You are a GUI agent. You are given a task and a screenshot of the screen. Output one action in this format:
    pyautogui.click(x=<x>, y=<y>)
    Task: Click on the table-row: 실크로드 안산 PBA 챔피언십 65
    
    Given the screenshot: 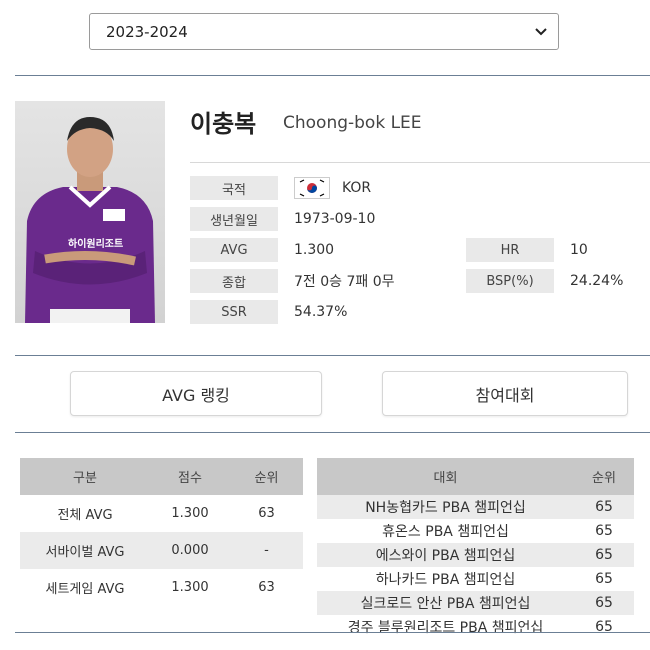 What is the action you would take?
    pyautogui.click(x=475, y=603)
    